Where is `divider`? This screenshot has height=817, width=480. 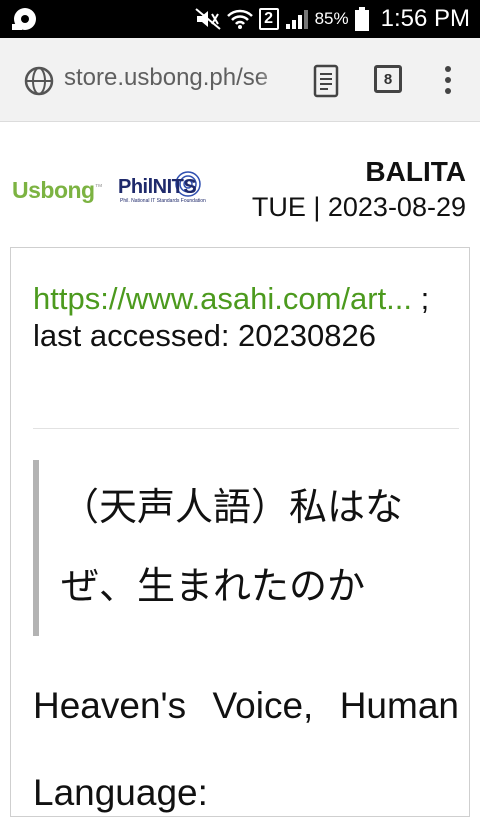
divider is located at coordinates (246, 428).